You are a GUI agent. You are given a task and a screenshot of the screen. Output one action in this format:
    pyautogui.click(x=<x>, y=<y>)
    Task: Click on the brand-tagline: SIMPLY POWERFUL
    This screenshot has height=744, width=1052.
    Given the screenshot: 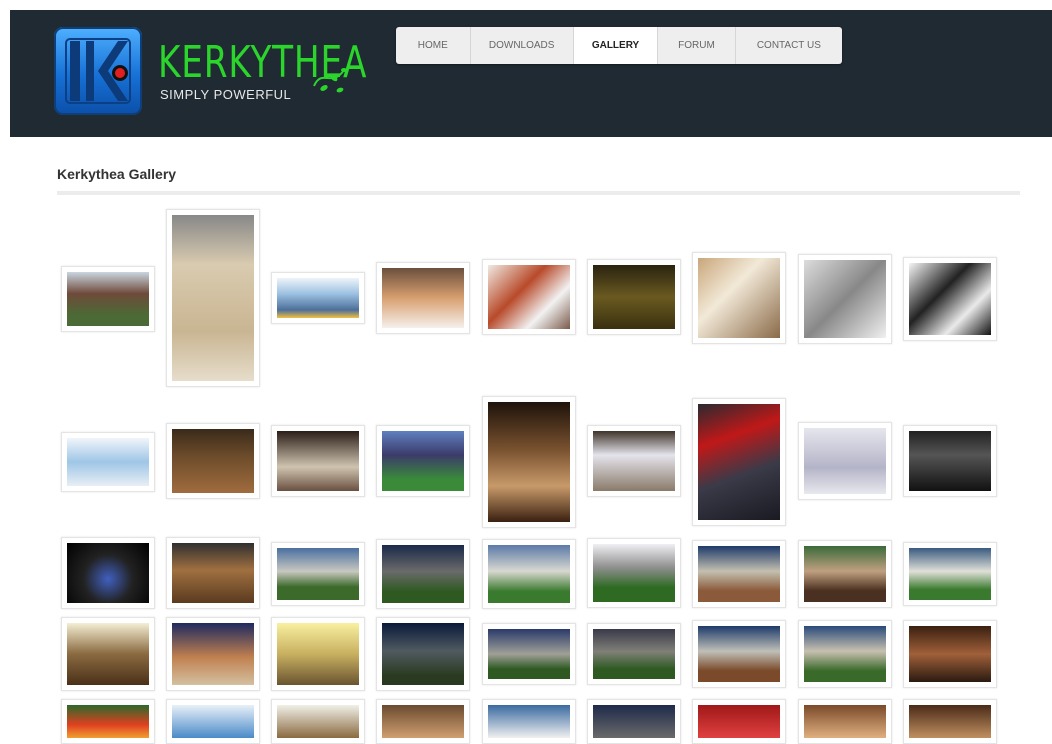 What is the action you would take?
    pyautogui.click(x=226, y=94)
    